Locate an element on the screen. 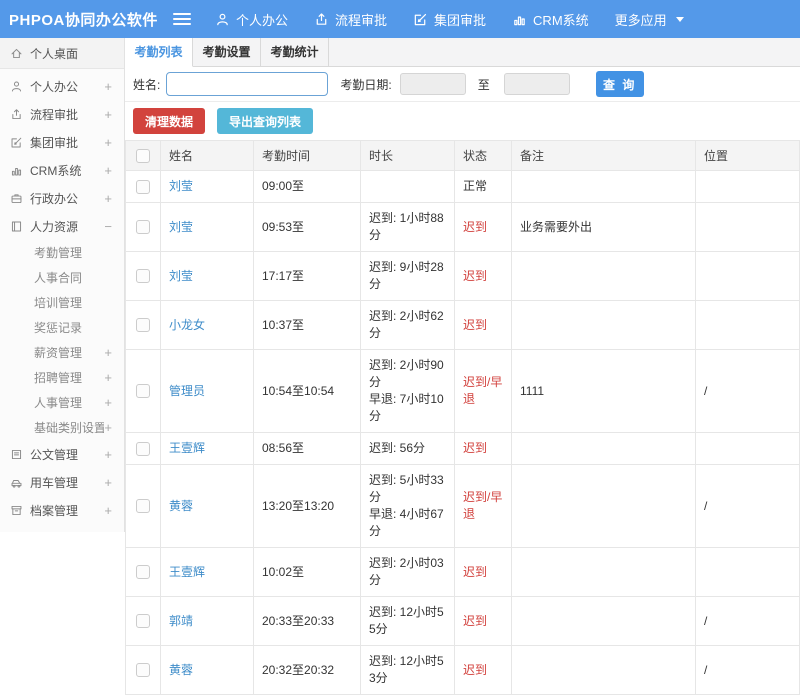 This screenshot has height=695, width=800. sidebar-item-label: 个人桌面 is located at coordinates (54, 53).